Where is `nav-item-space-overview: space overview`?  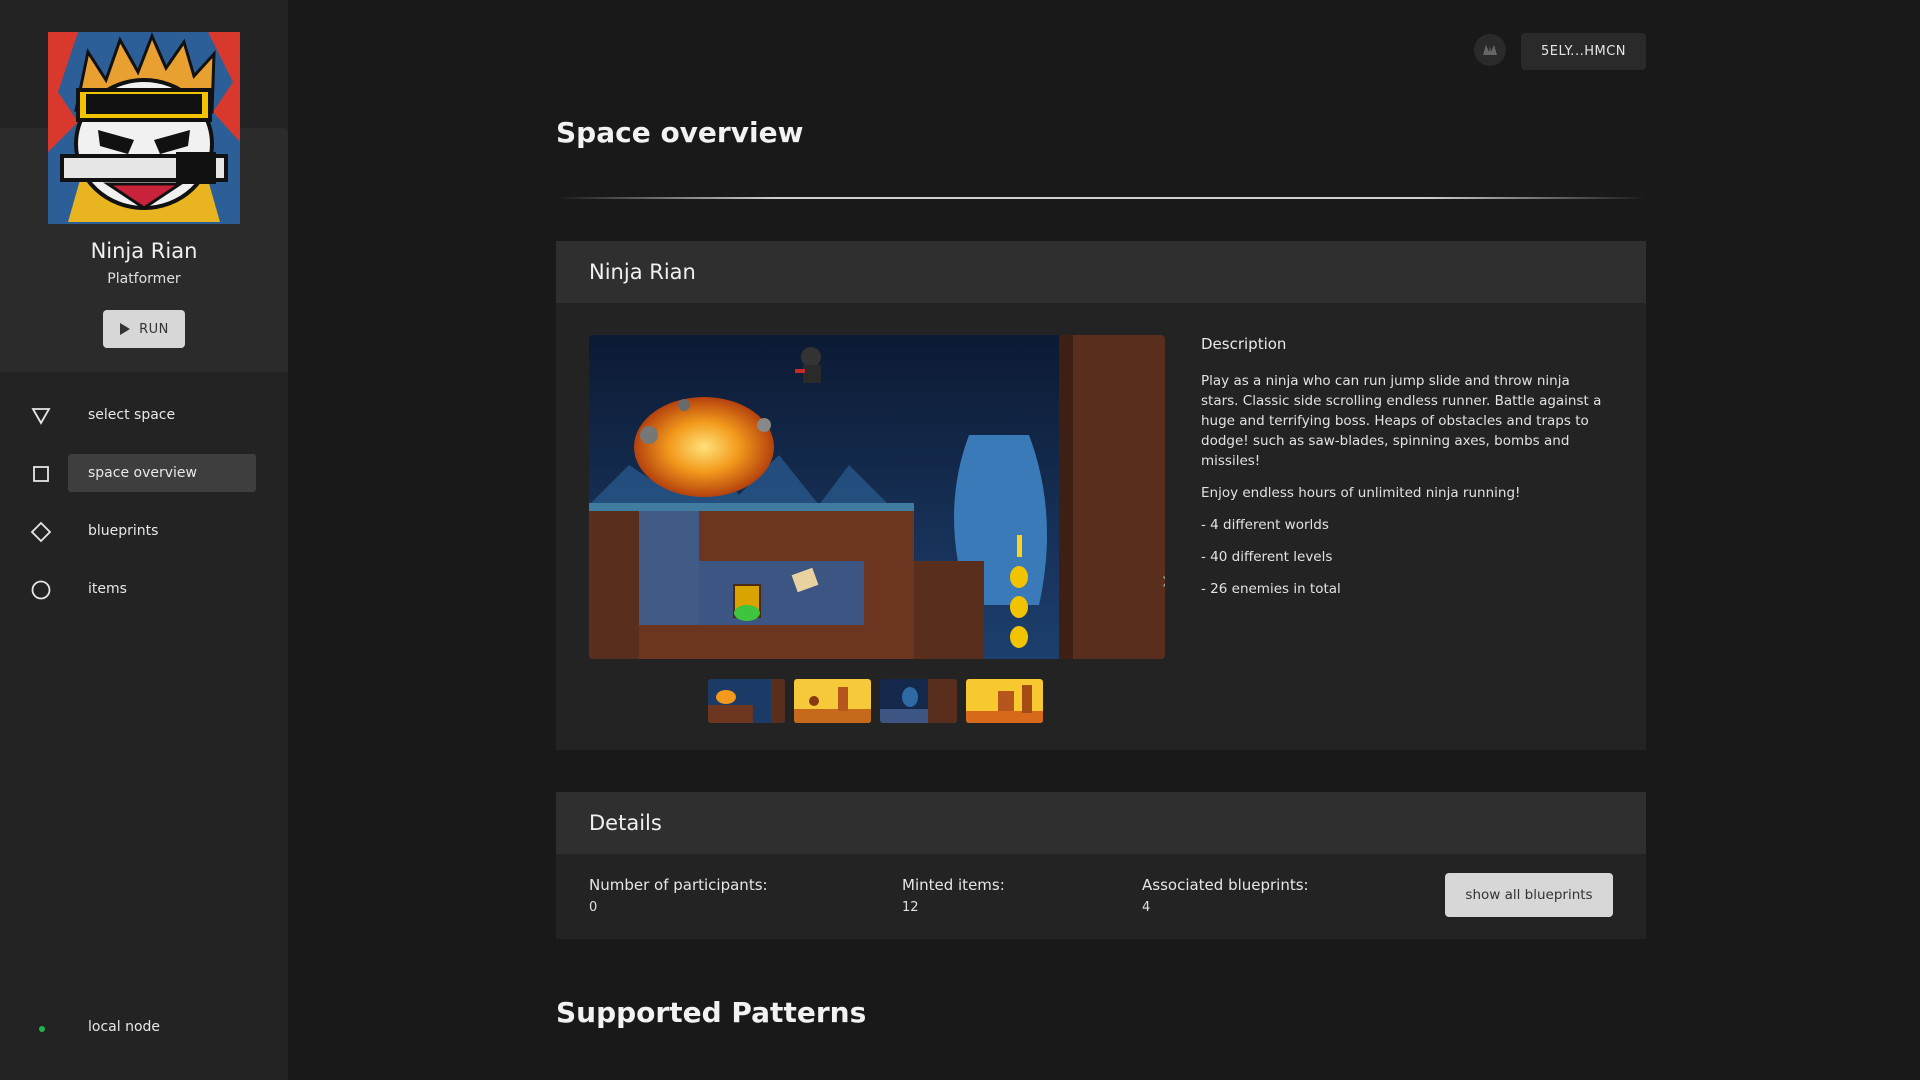
nav-item-space-overview: space overview is located at coordinates (144, 473).